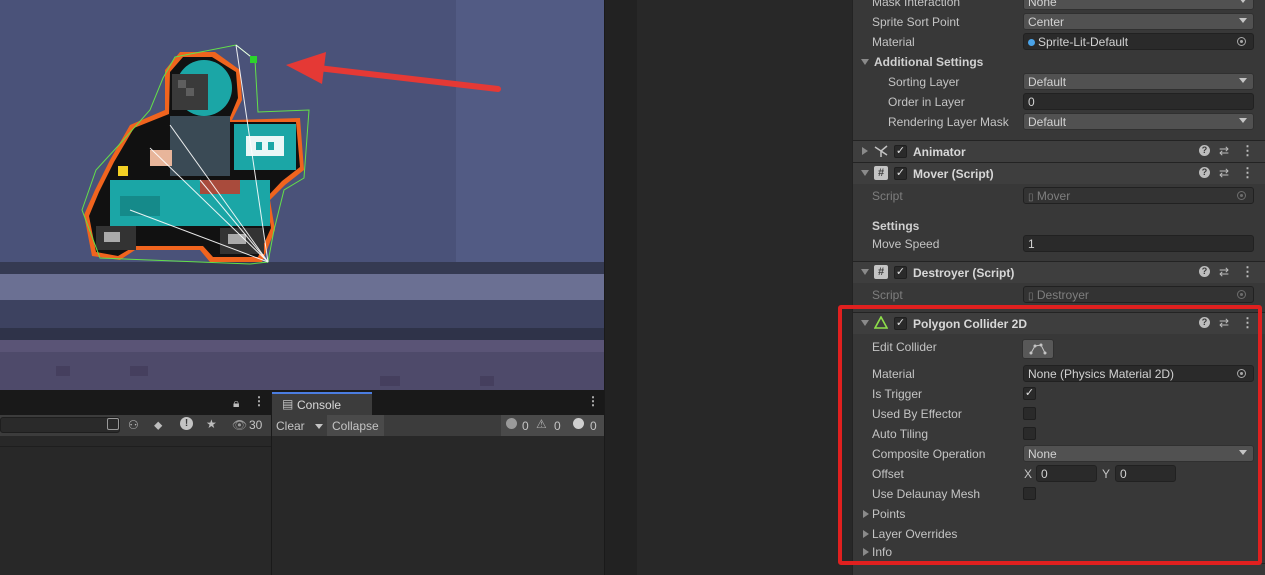 The width and height of the screenshot is (1265, 575). Describe the element at coordinates (917, 414) in the screenshot. I see `used-by-effector-label: Used By Effector` at that location.